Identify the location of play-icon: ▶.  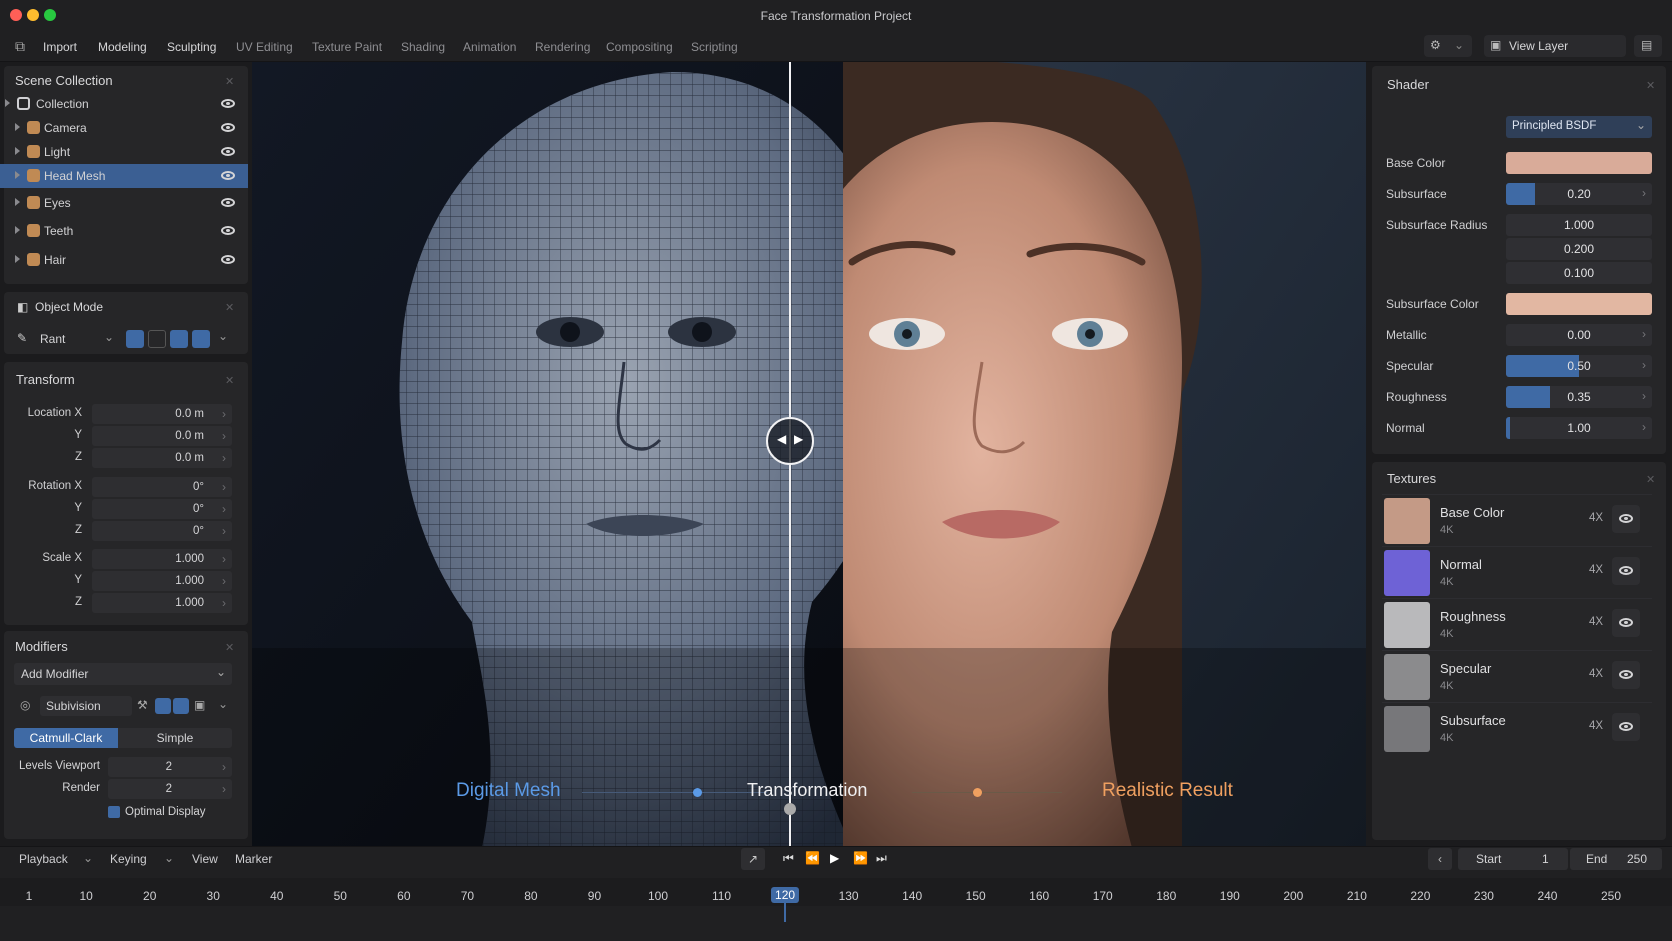
(834, 858).